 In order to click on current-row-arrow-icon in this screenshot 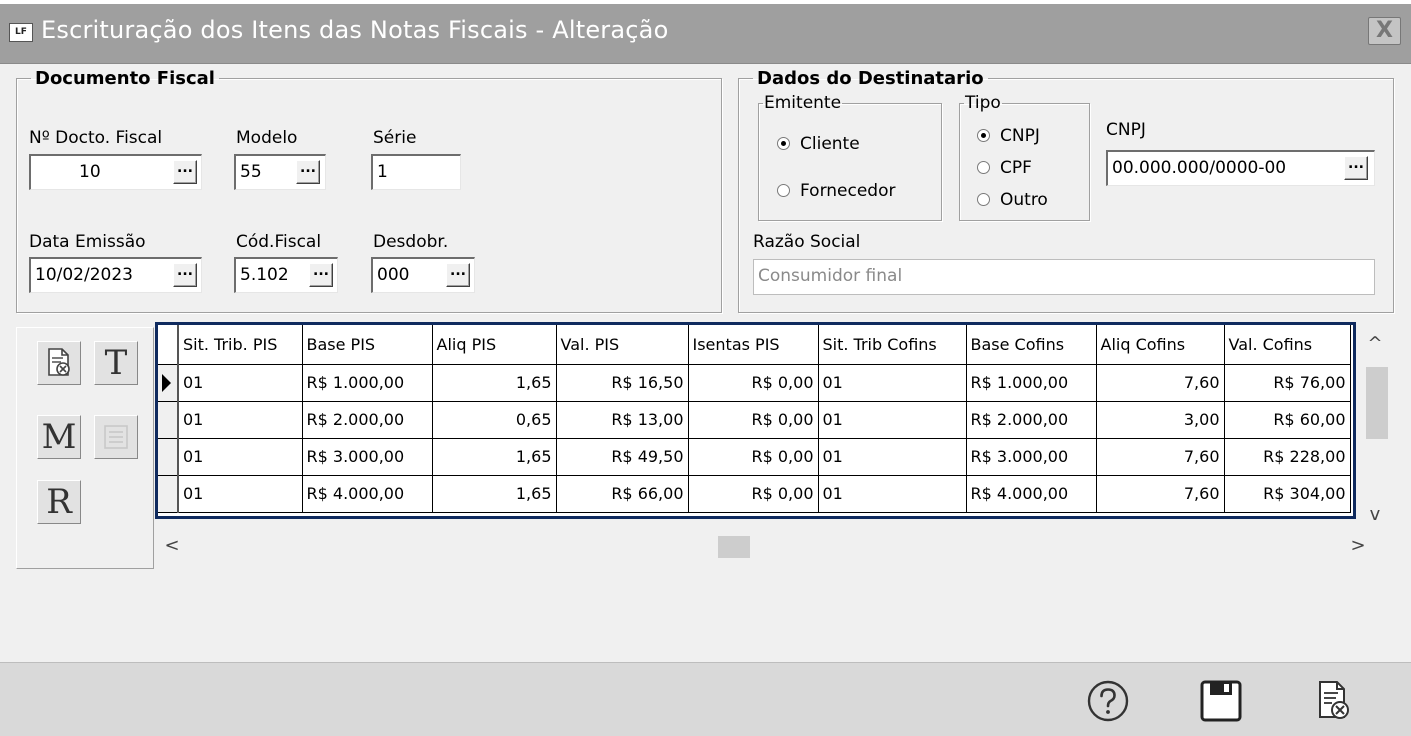, I will do `click(166, 383)`.